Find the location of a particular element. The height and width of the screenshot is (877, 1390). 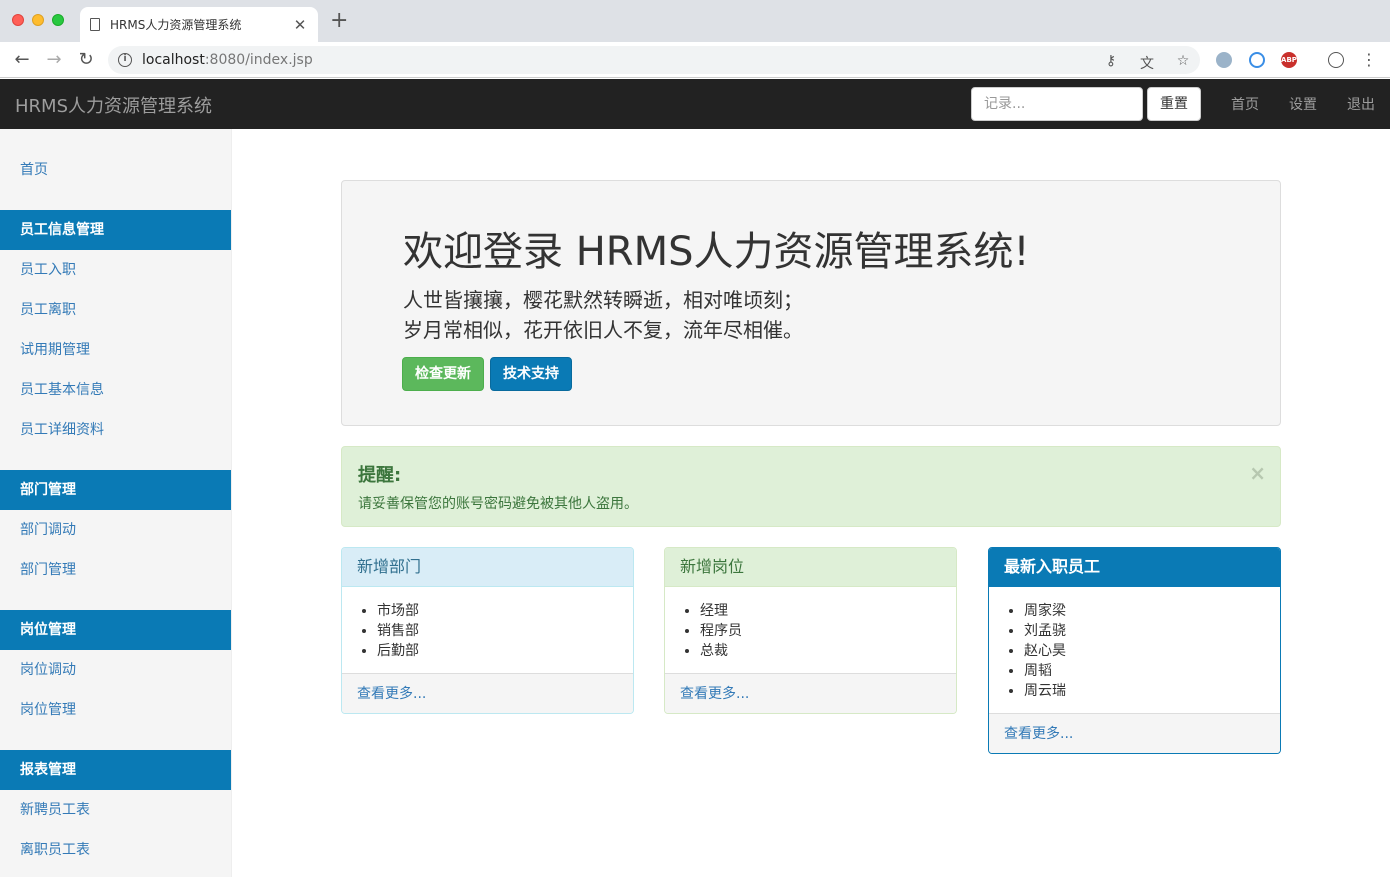

sidebar-section-reports: 报表管理 is located at coordinates (115, 770).